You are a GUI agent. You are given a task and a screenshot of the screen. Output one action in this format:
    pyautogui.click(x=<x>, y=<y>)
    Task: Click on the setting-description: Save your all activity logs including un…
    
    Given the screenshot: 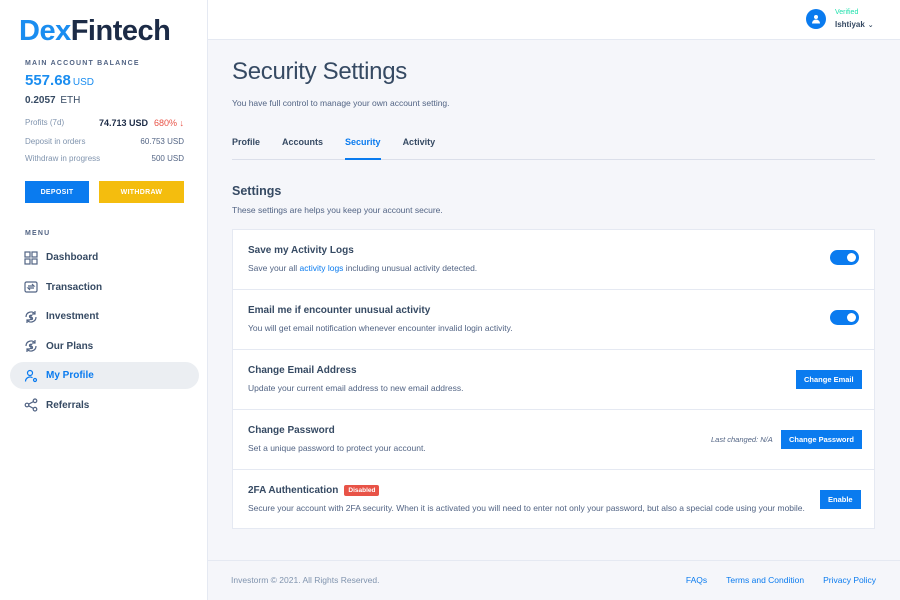 What is the action you would take?
    pyautogui.click(x=362, y=268)
    